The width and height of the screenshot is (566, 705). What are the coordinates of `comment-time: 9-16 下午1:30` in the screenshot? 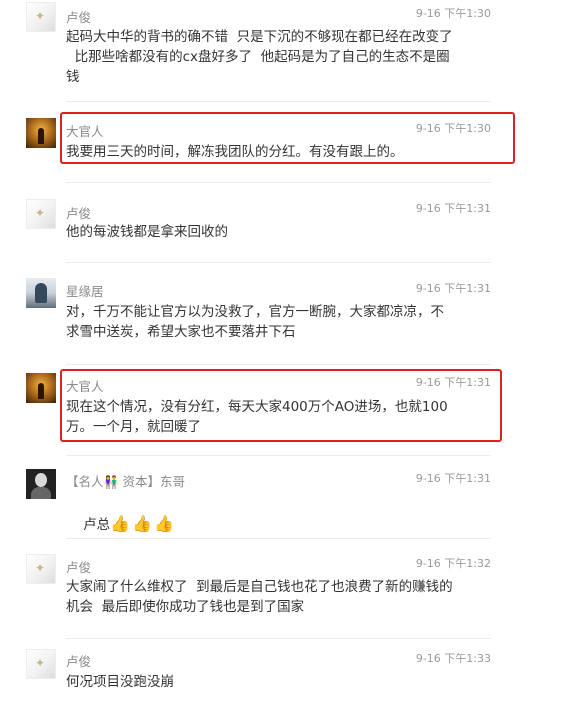 It's located at (453, 13).